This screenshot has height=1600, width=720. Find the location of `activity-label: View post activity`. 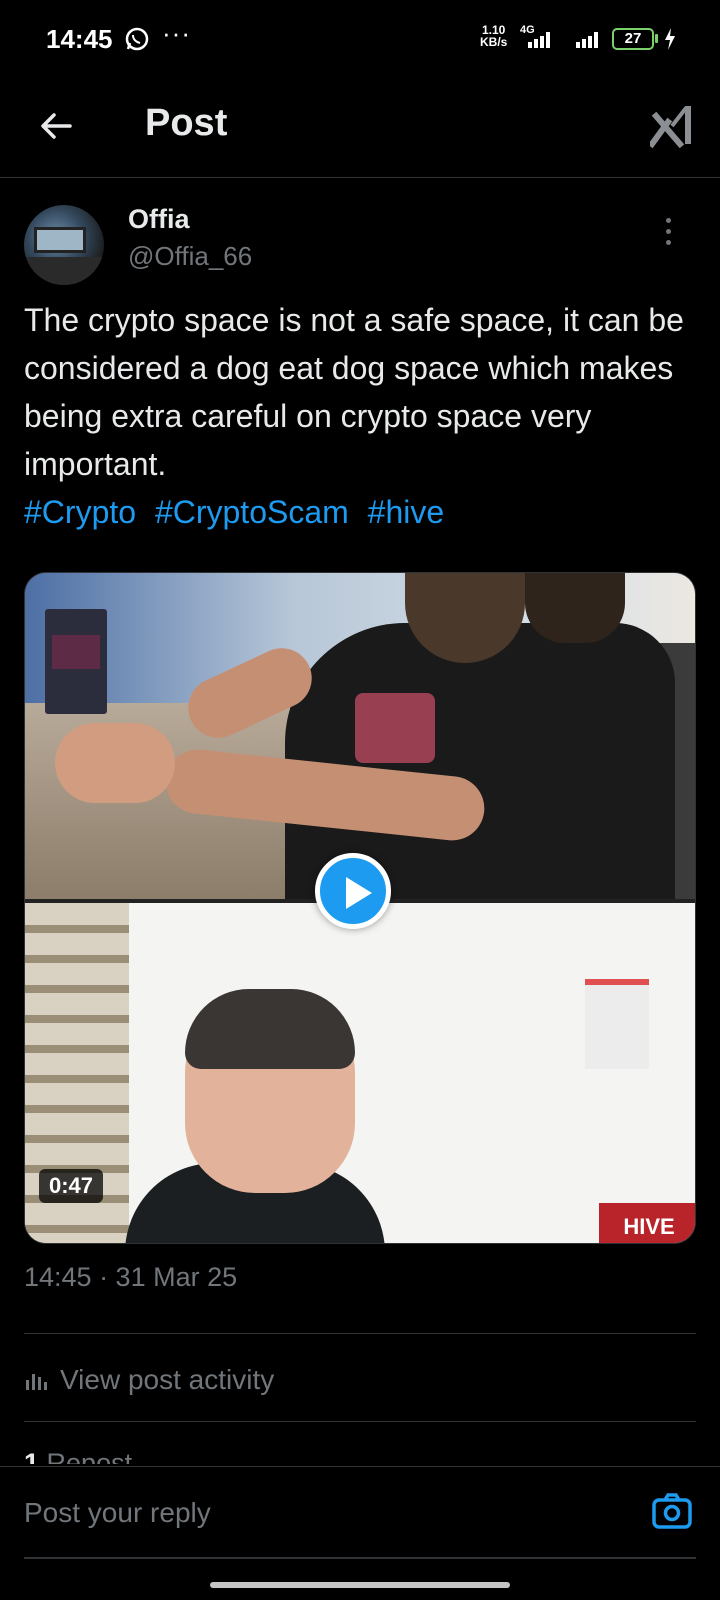

activity-label: View post activity is located at coordinates (167, 1379).